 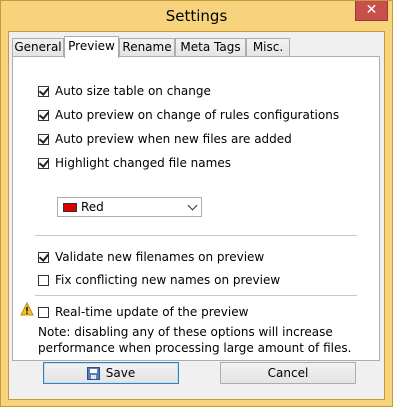 What do you see at coordinates (44, 256) in the screenshot?
I see `validate-checkbox` at bounding box center [44, 256].